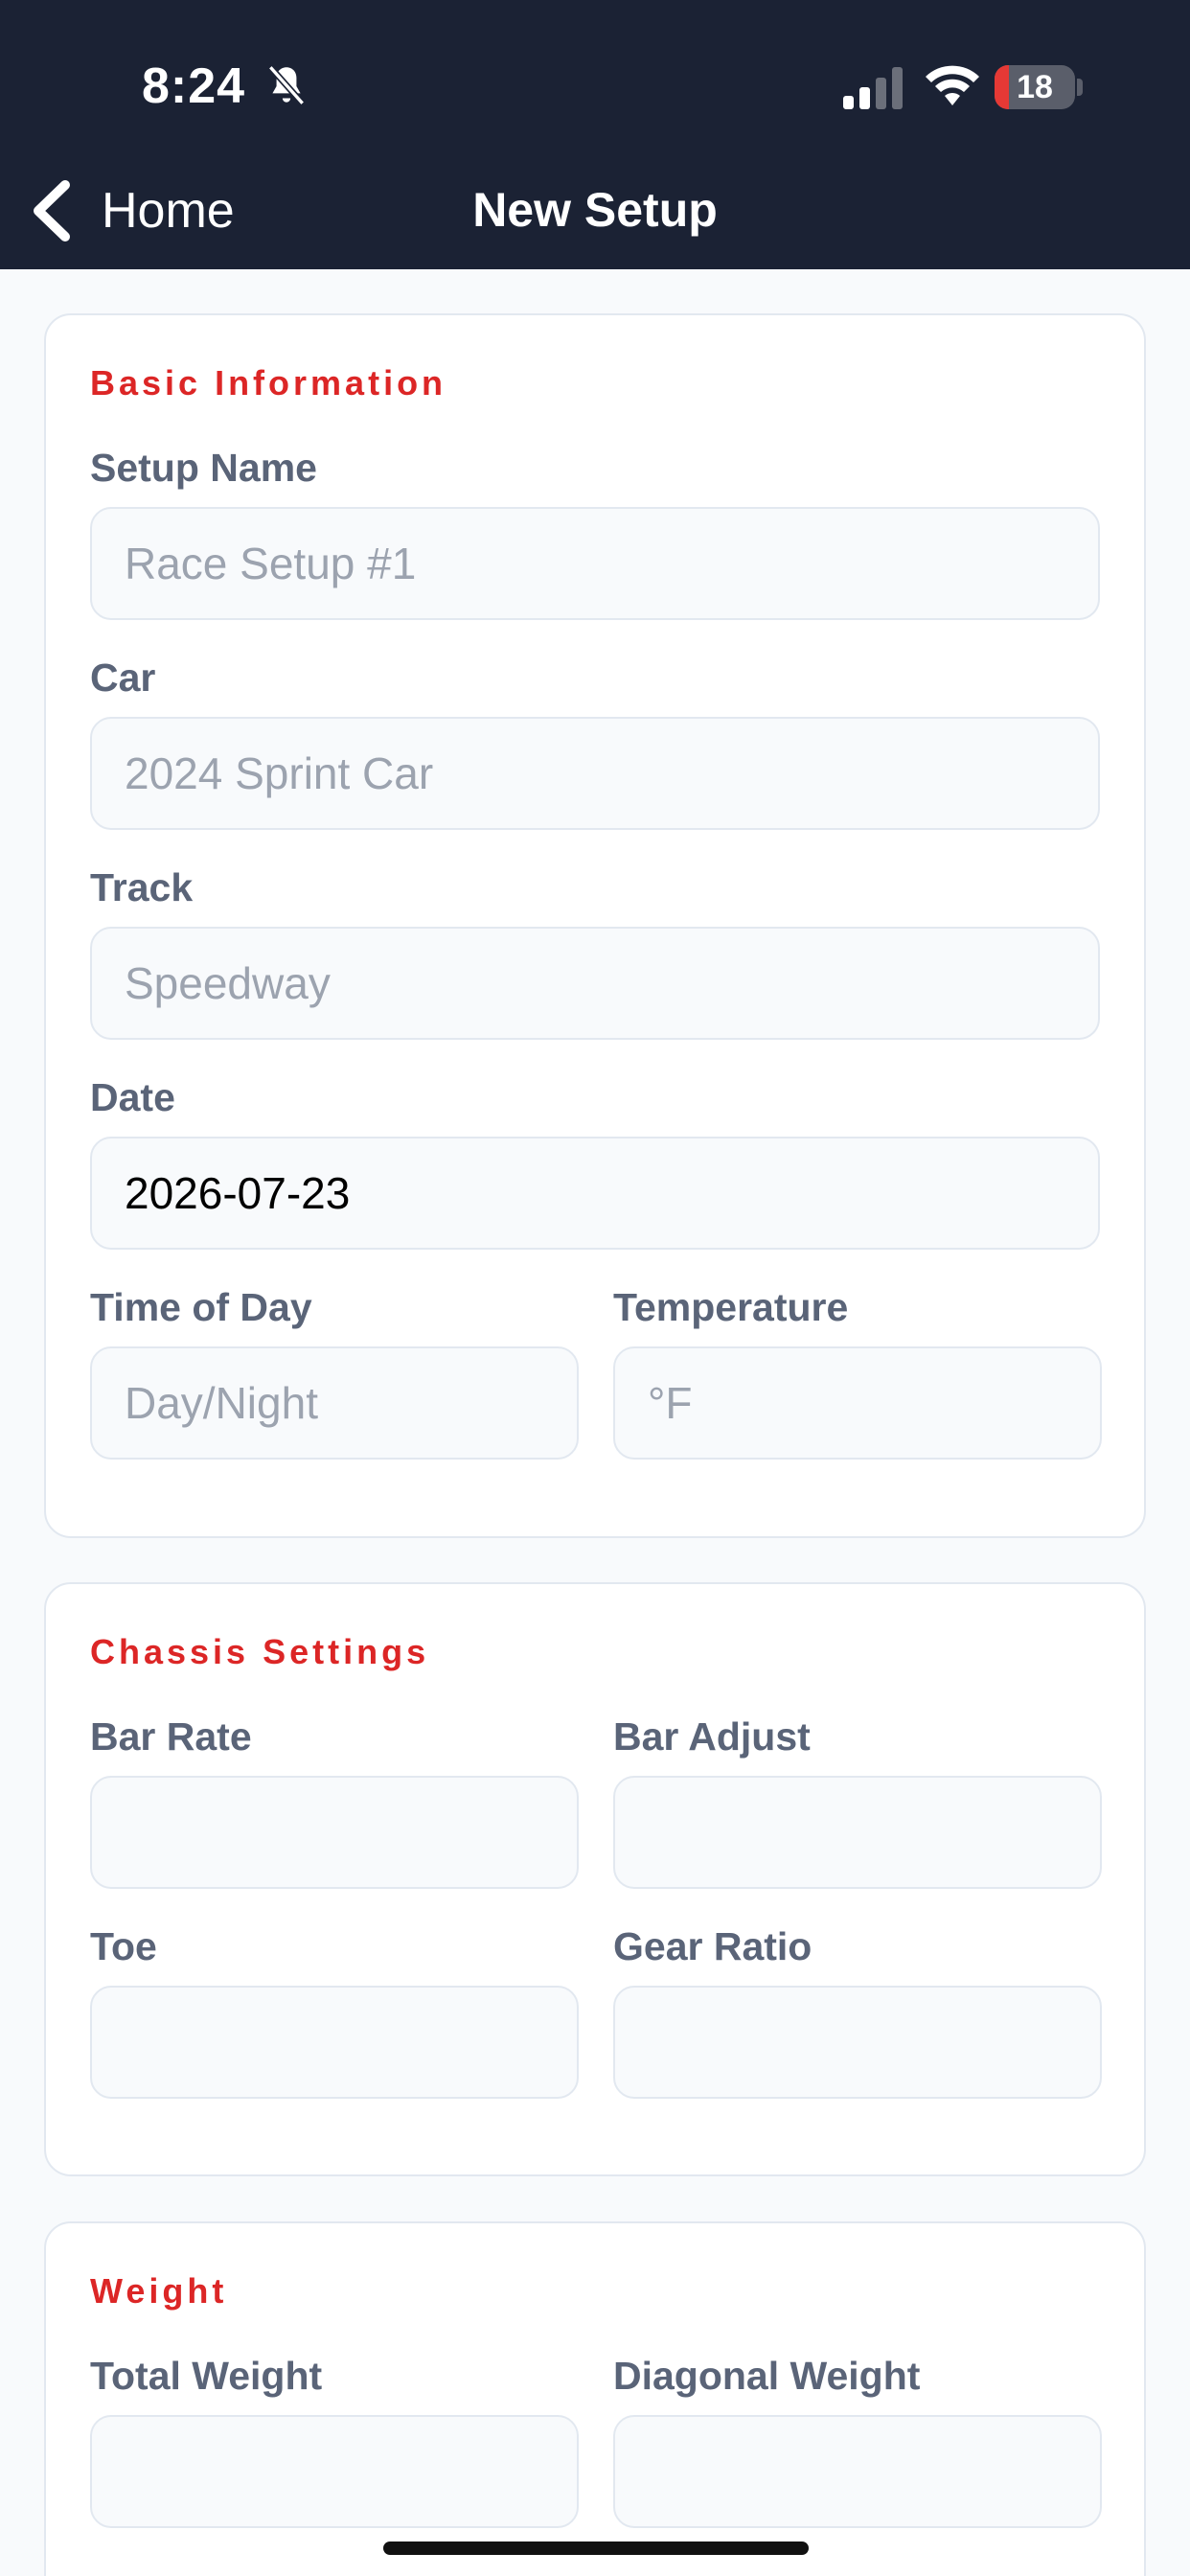 The image size is (1190, 2576). I want to click on track-input, so click(595, 983).